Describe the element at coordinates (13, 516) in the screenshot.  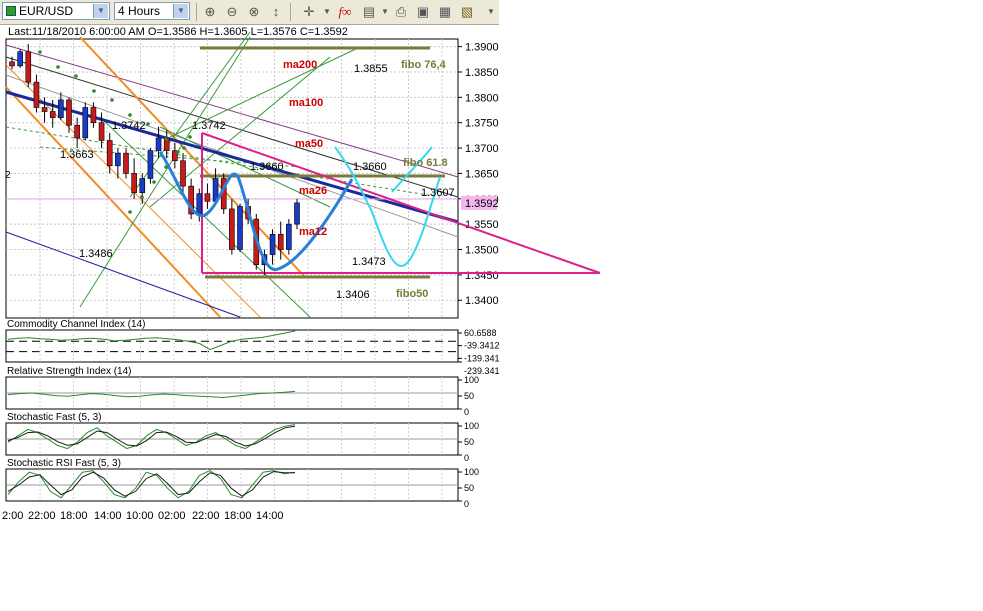
I see `time-axis-label: 2:00` at that location.